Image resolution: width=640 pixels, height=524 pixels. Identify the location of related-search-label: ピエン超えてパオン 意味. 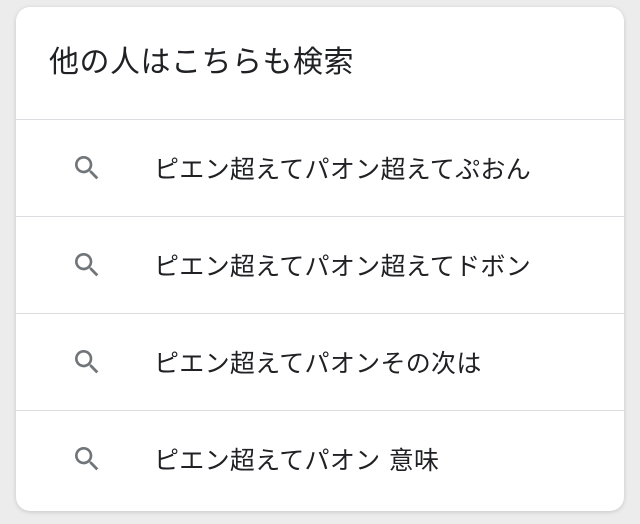
(297, 460).